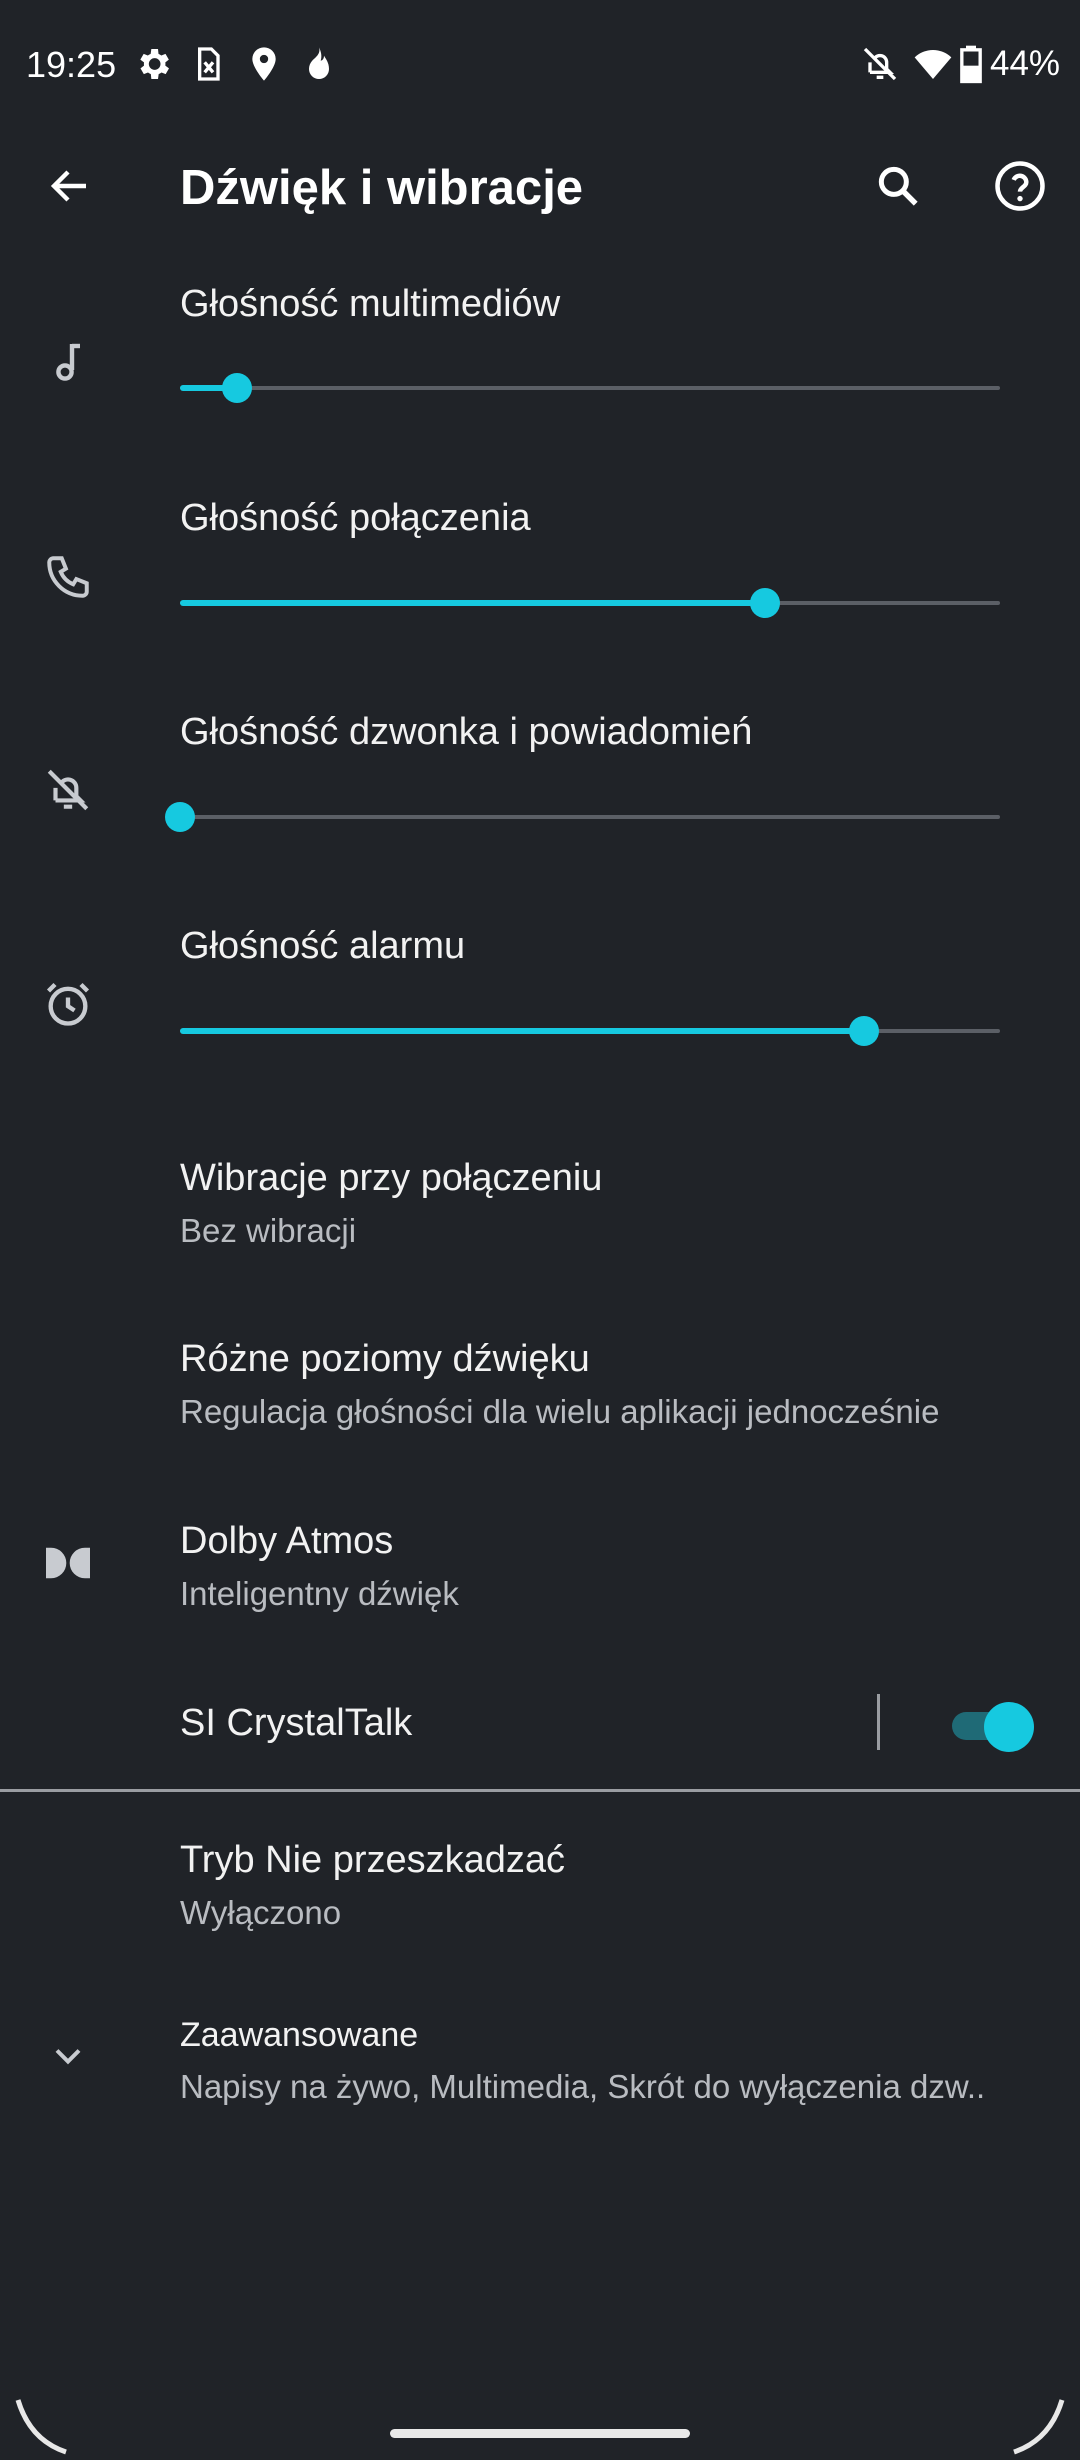 Image resolution: width=1080 pixels, height=2460 pixels. I want to click on app-bar: Dźwięk i wibracje, so click(540, 186).